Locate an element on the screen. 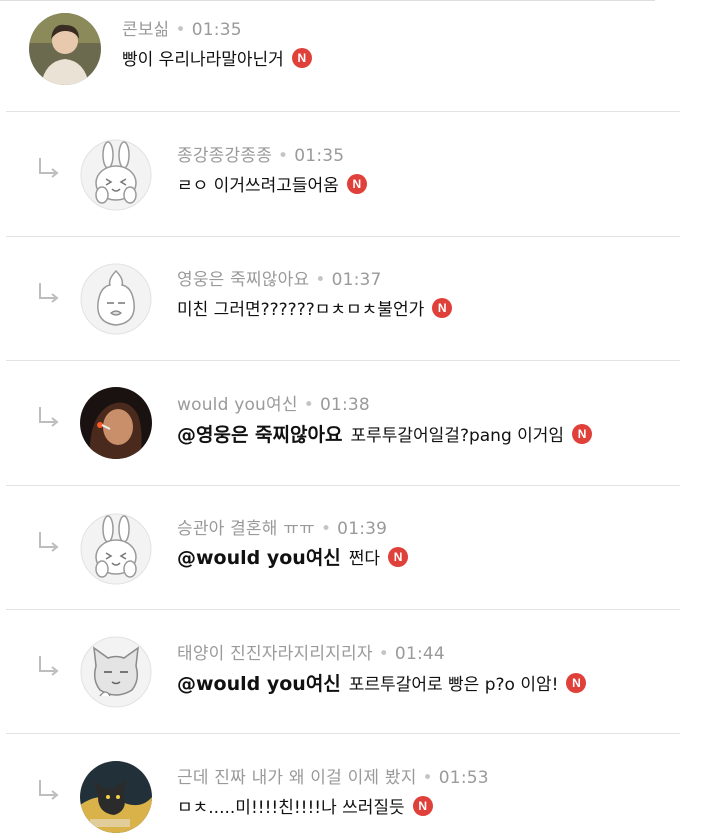 The width and height of the screenshot is (720, 839). comment-meta: 승관아 결혼해 ㅠㅠ • 01:39 is located at coordinates (282, 529).